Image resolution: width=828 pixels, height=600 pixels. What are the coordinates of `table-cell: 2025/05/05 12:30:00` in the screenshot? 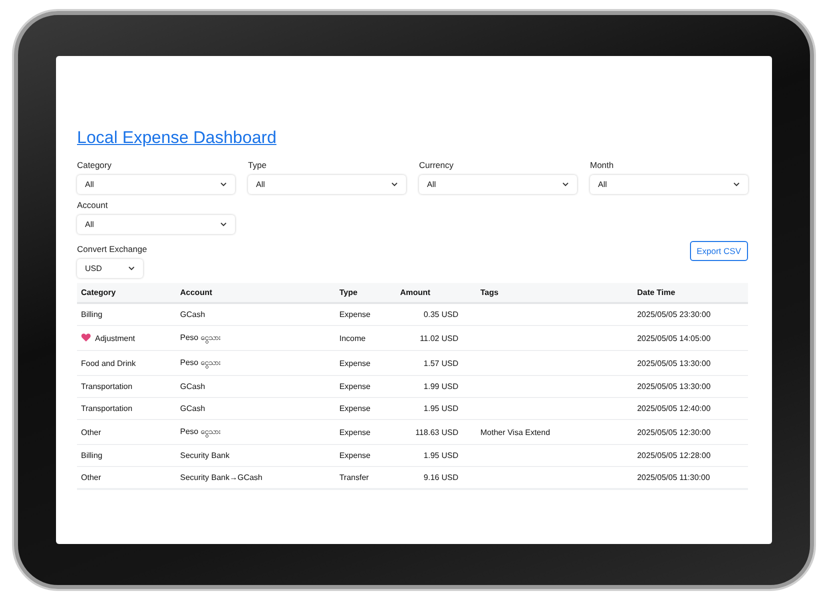 It's located at (674, 432).